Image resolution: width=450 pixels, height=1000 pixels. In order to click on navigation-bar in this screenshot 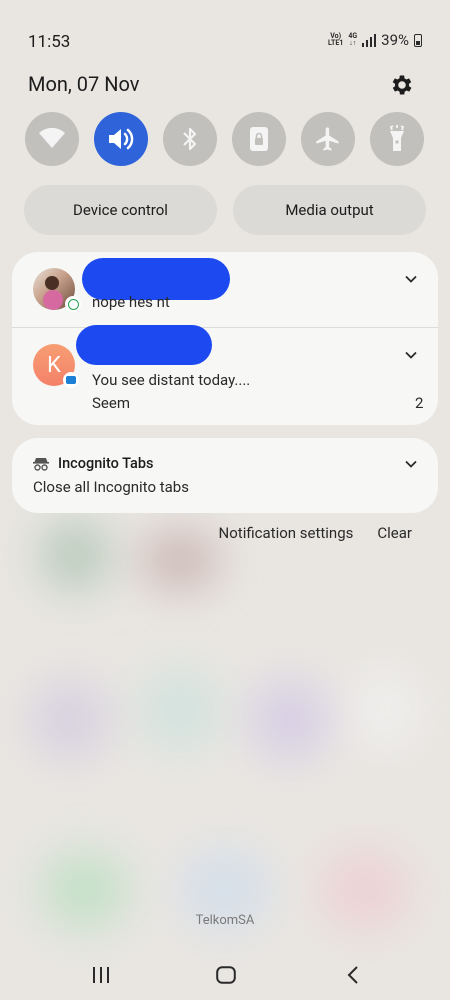, I will do `click(225, 975)`.